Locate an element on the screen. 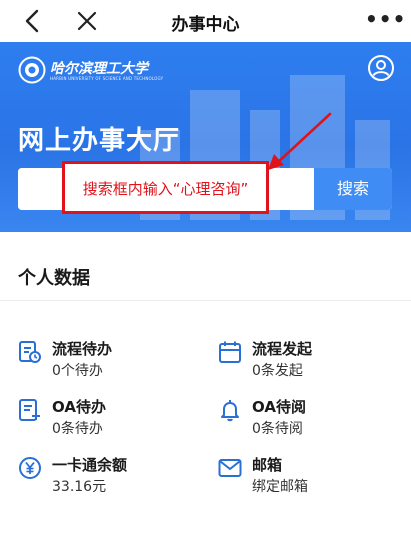  item-value: 0条待阅 is located at coordinates (277, 429).